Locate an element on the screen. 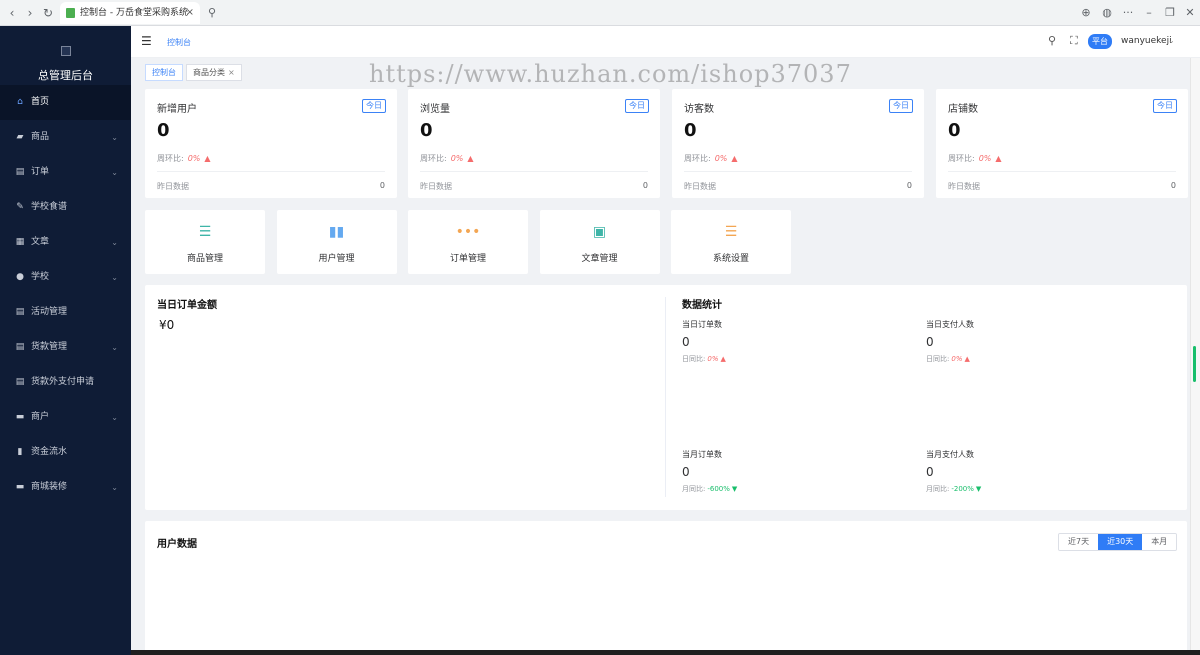  stat-card: 浏览量 今日 0 周环比: 0% ▲ 昨日数据 0 is located at coordinates (534, 143).